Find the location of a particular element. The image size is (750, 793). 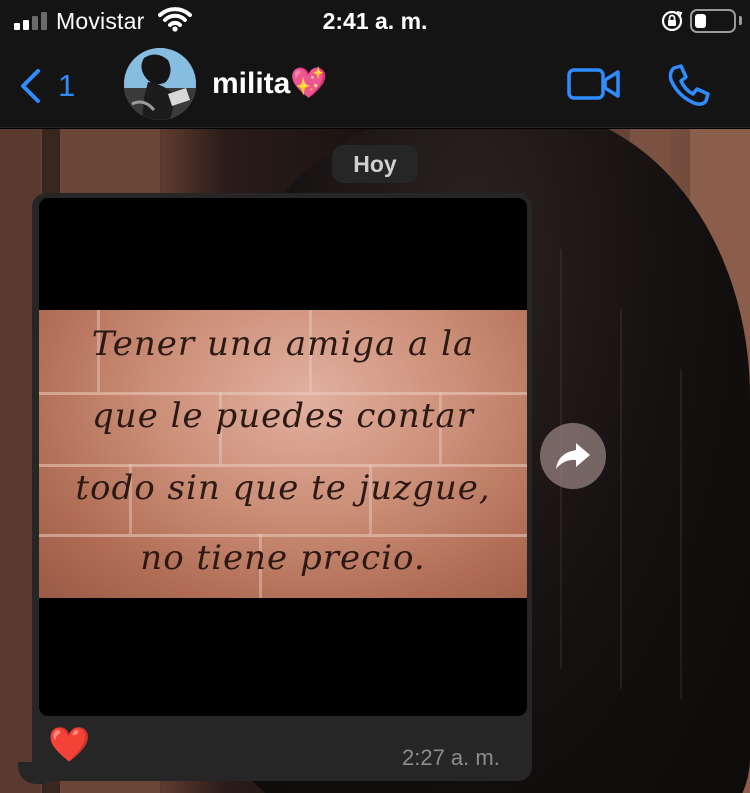

heart-reaction: ❤️ is located at coordinates (69, 745).